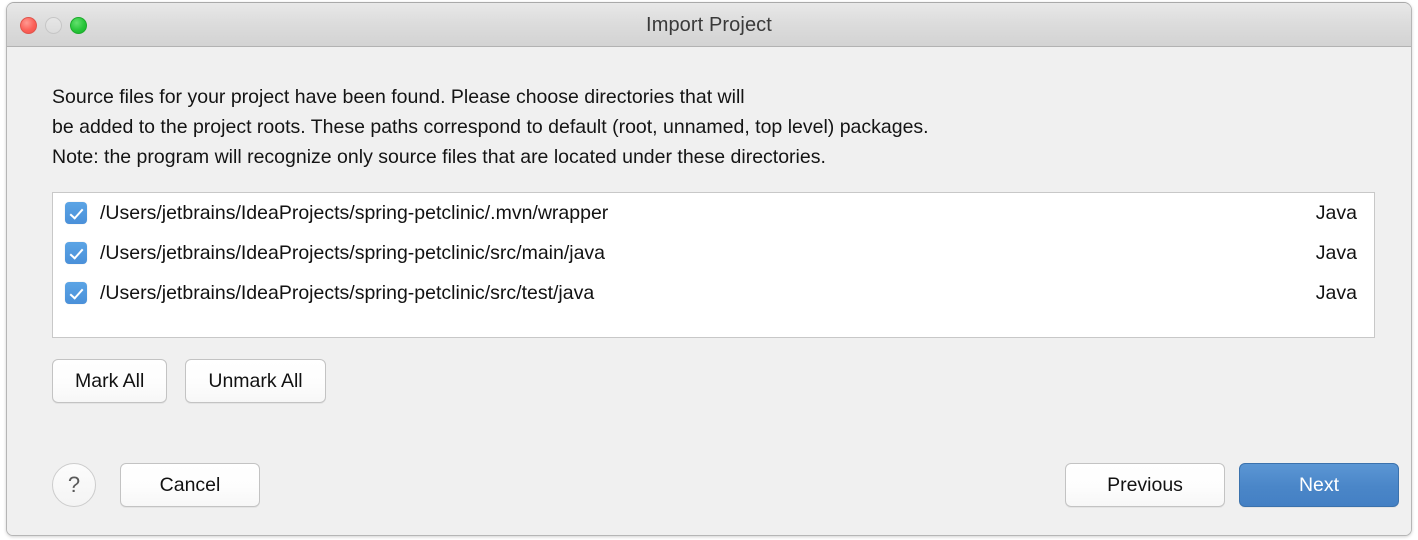  Describe the element at coordinates (1145, 485) in the screenshot. I see `previous-button: Previous` at that location.